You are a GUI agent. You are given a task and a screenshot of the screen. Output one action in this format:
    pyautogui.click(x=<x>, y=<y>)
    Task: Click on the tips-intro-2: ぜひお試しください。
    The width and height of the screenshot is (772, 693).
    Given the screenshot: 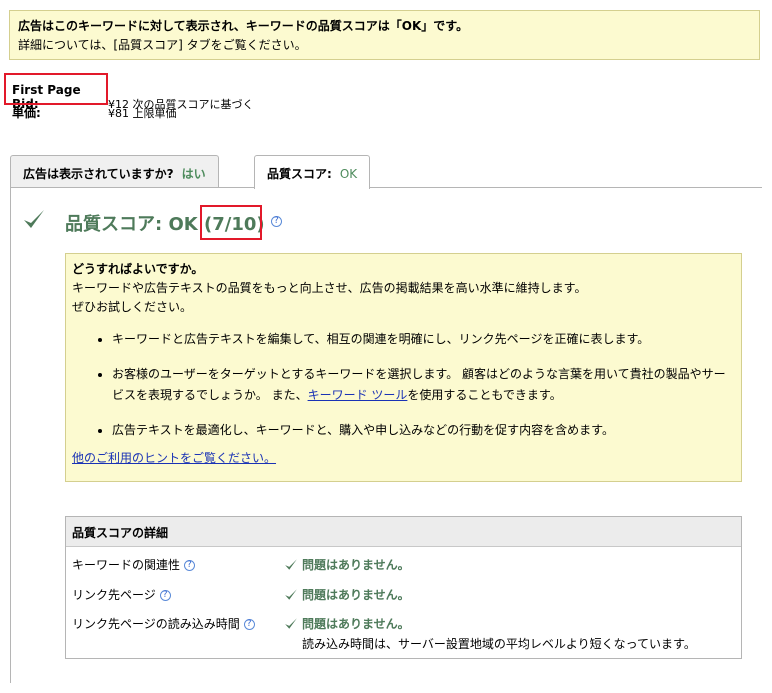 What is the action you would take?
    pyautogui.click(x=132, y=307)
    